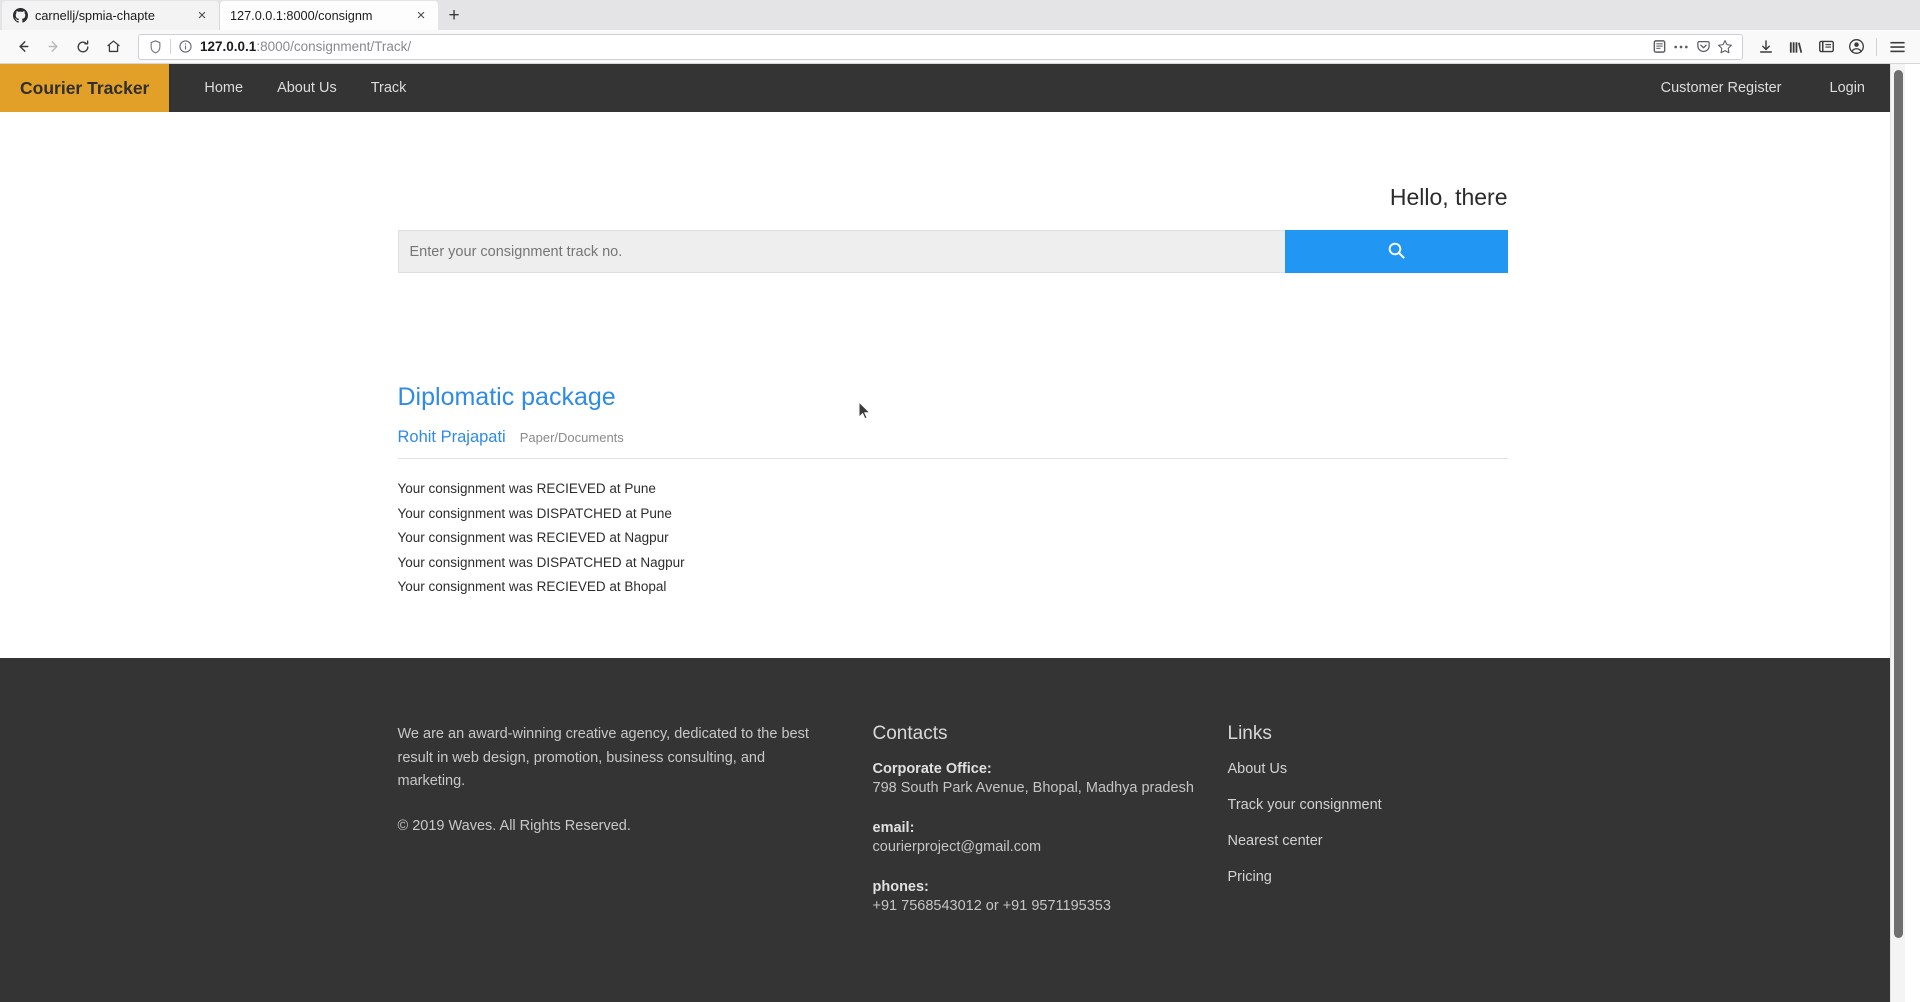  I want to click on footer-copyright: © 2019 Waves. All Rights Reserved., so click(514, 825).